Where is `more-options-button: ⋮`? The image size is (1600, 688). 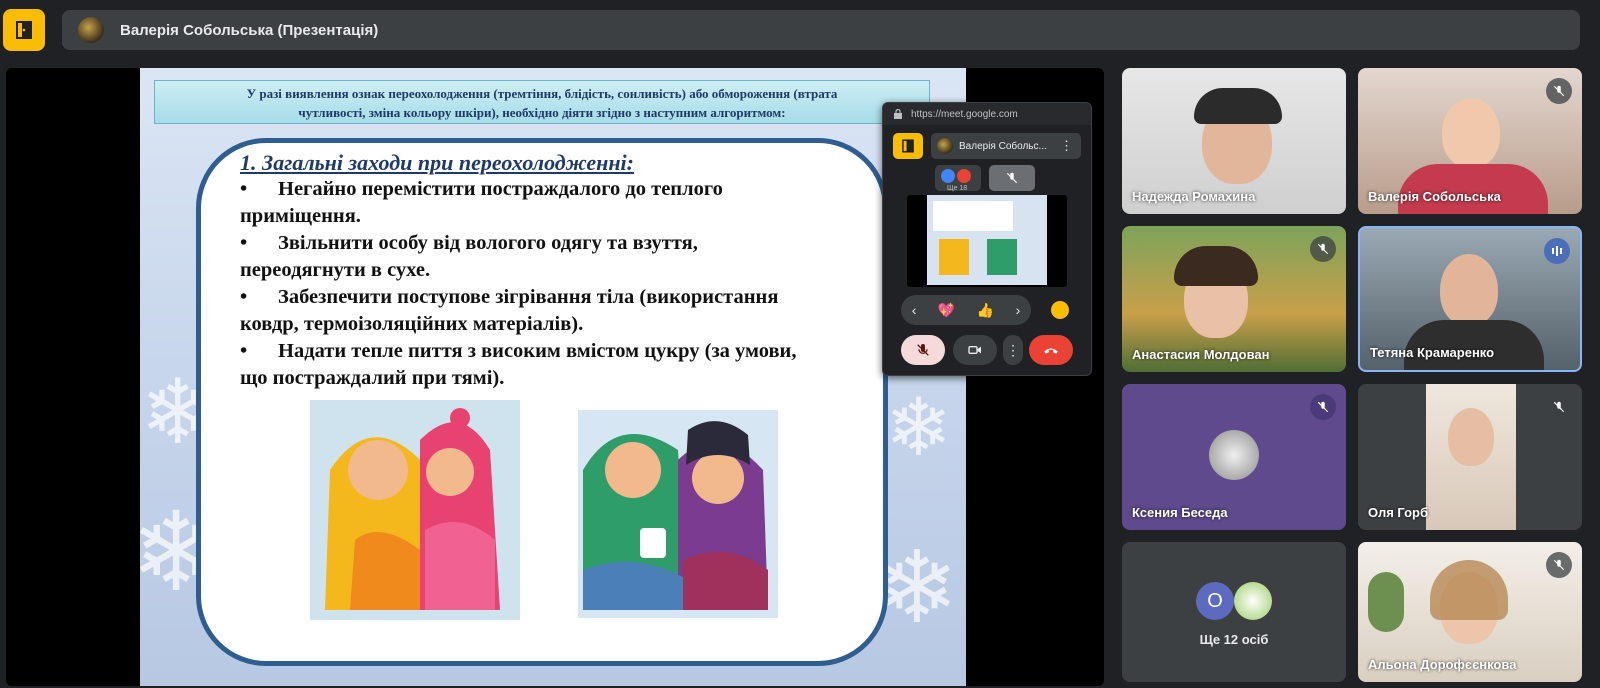
more-options-button: ⋮ is located at coordinates (1013, 350).